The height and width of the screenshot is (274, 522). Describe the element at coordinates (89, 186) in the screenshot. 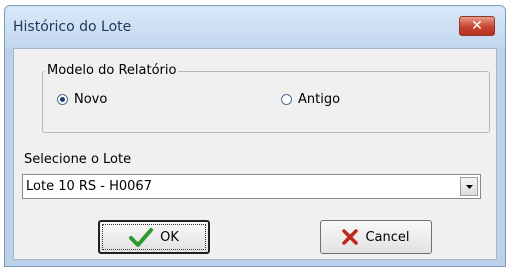

I see `lote-select-value: Lote 10 RS - H0067` at that location.